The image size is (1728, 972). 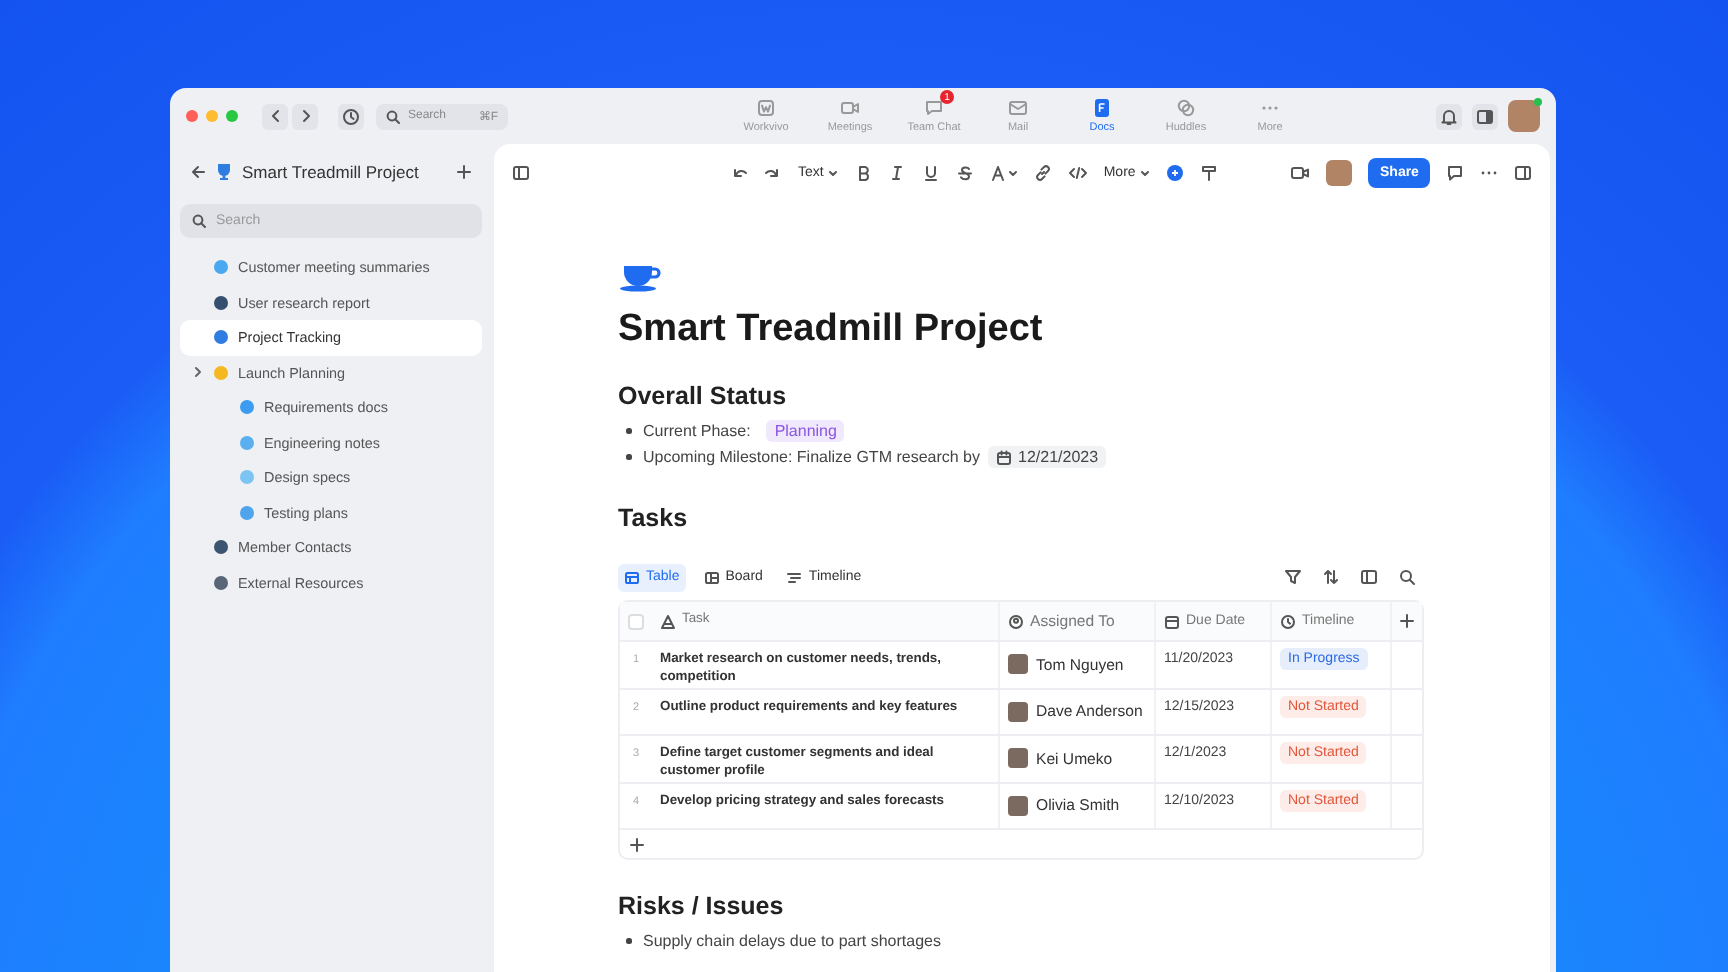 I want to click on section-heading: Tasks, so click(x=654, y=519).